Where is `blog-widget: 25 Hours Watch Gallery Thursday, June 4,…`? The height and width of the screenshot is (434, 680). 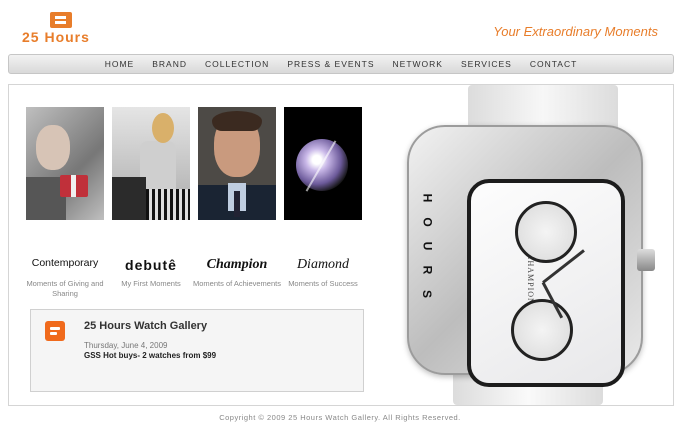 blog-widget: 25 Hours Watch Gallery Thursday, June 4,… is located at coordinates (197, 350).